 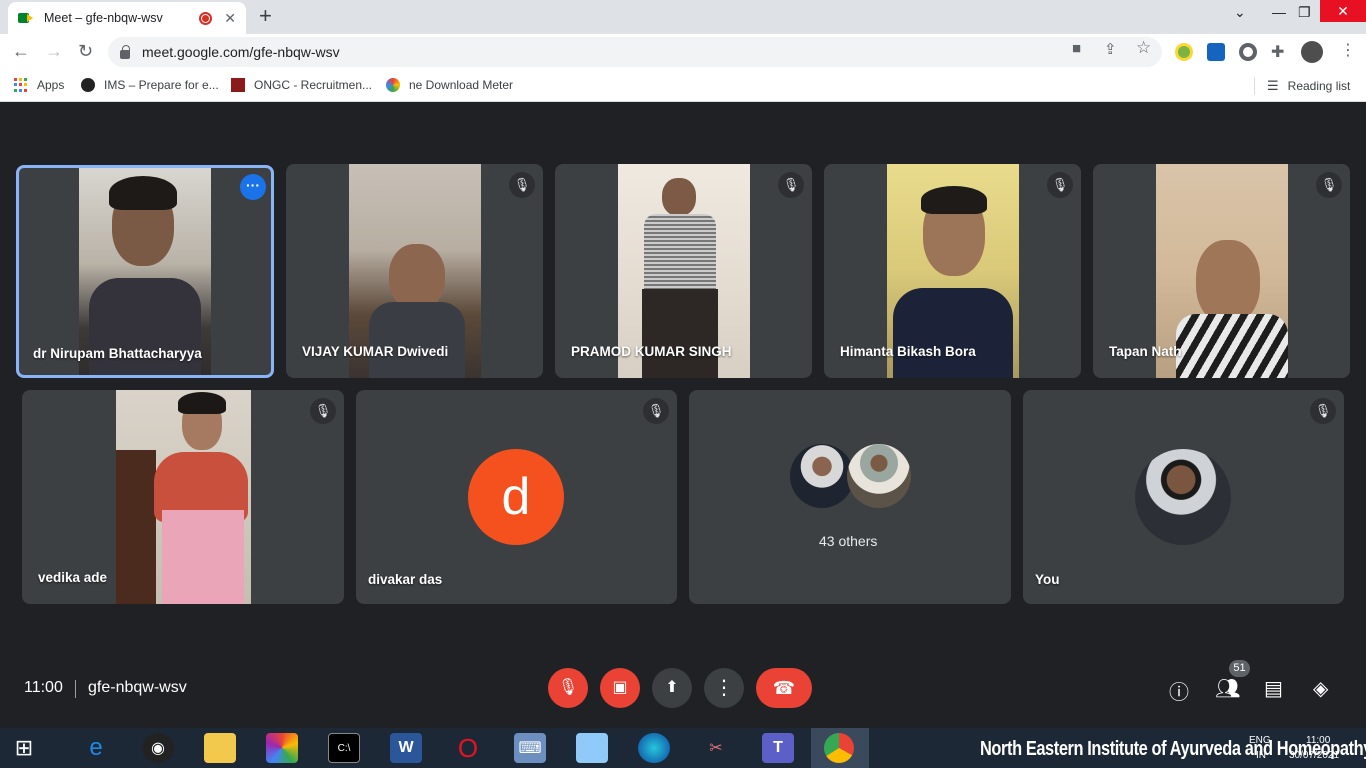 I want to click on profile-avatar, so click(x=1312, y=52).